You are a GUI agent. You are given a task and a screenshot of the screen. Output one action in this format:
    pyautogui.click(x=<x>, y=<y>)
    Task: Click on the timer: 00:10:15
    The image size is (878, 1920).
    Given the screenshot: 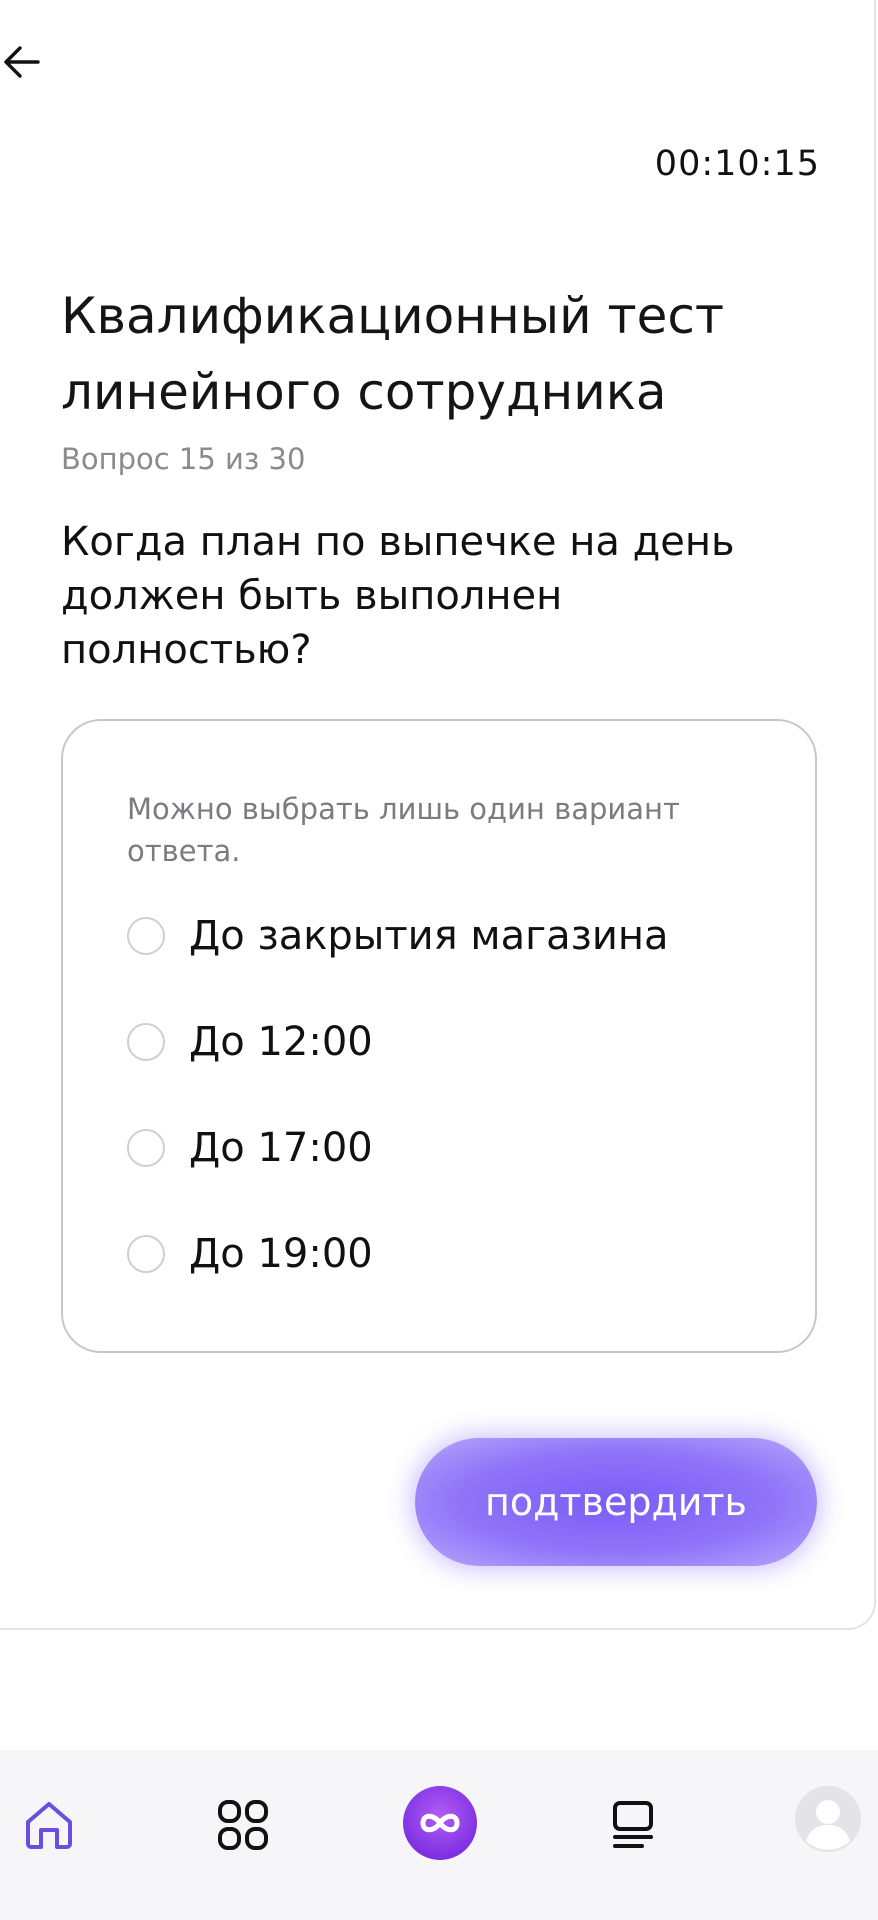 What is the action you would take?
    pyautogui.click(x=737, y=164)
    